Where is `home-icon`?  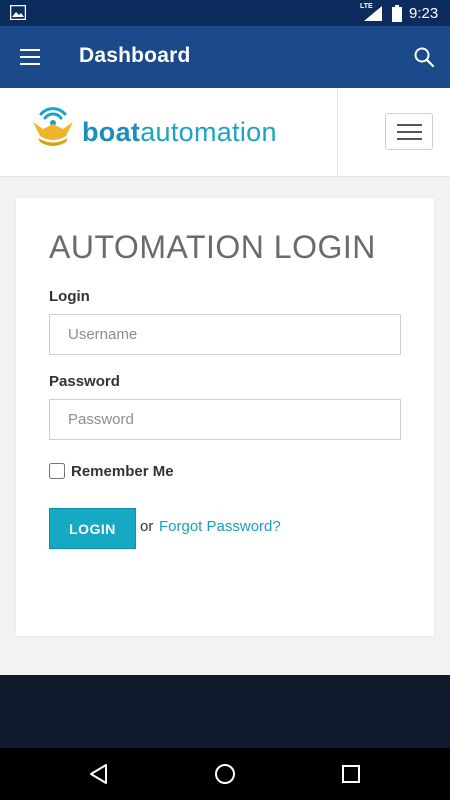 home-icon is located at coordinates (225, 774).